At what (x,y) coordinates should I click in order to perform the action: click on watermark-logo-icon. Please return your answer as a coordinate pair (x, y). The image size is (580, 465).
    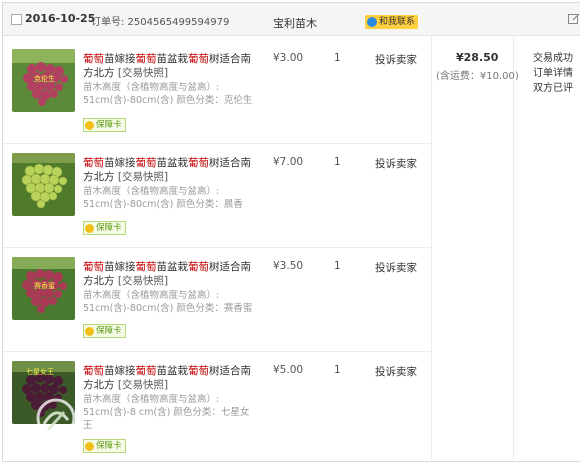
    Looking at the image, I should click on (56, 418).